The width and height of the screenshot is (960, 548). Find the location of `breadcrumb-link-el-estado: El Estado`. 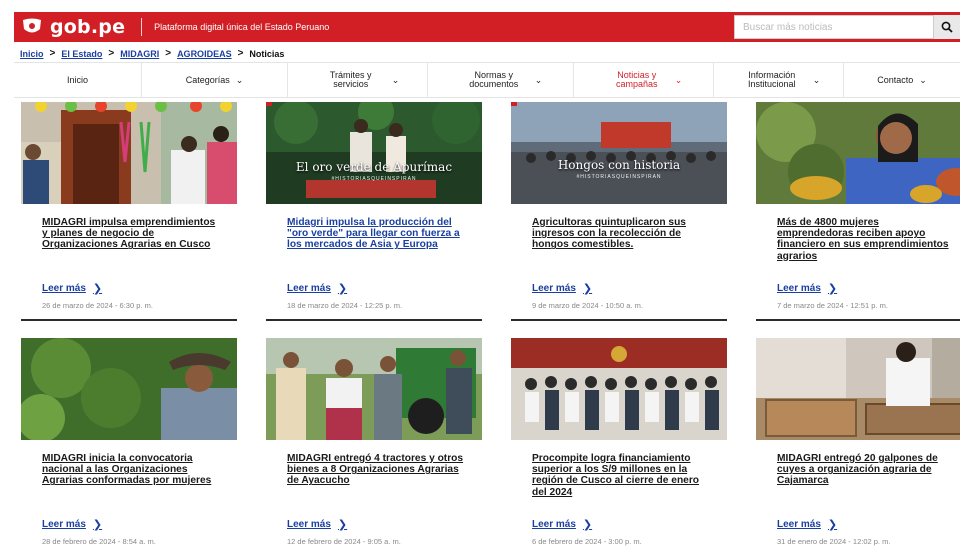

breadcrumb-link-el-estado: El Estado is located at coordinates (81, 54).